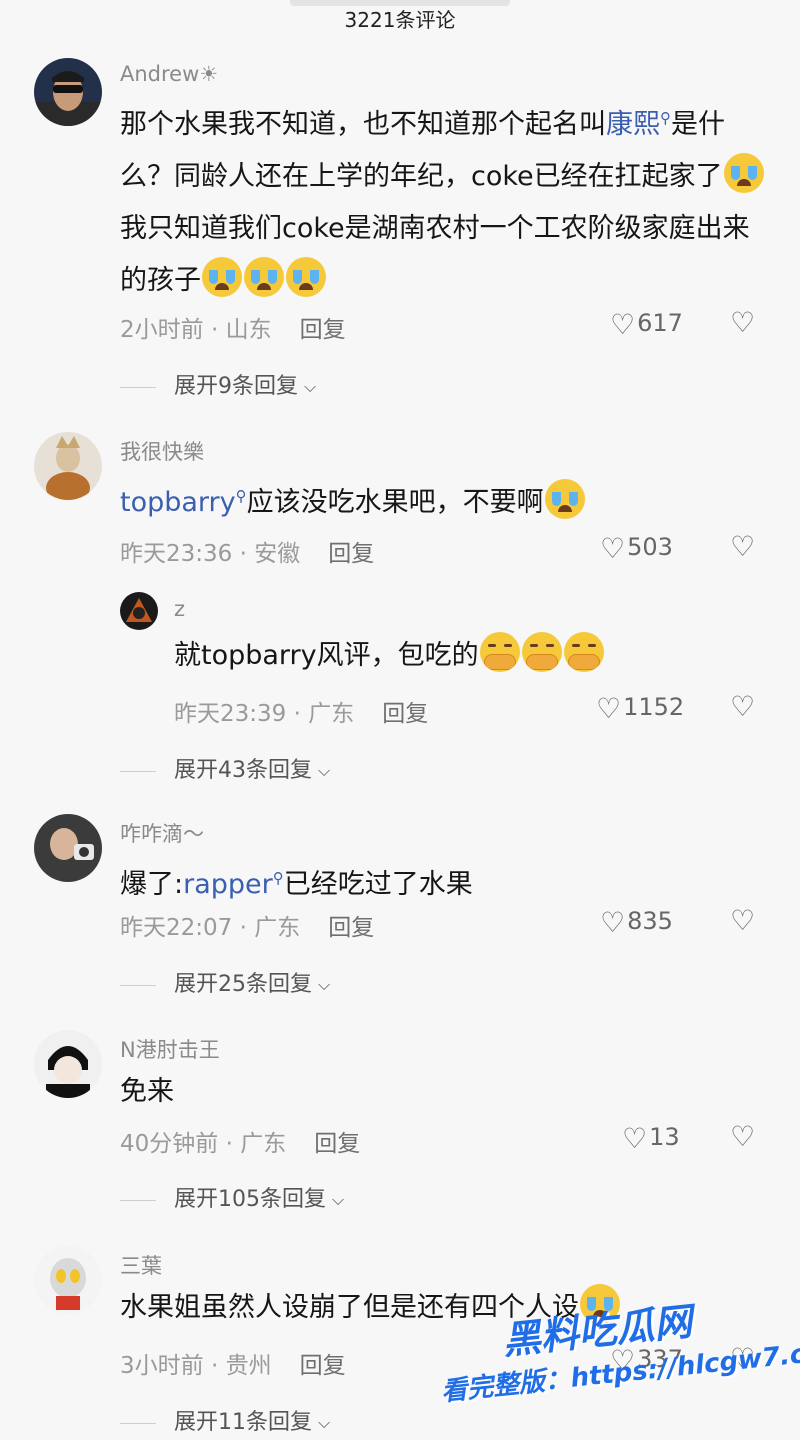 Image resolution: width=800 pixels, height=1440 pixels. What do you see at coordinates (326, 655) in the screenshot?
I see `comment-text-part: 就topbarry风评，包吃的` at bounding box center [326, 655].